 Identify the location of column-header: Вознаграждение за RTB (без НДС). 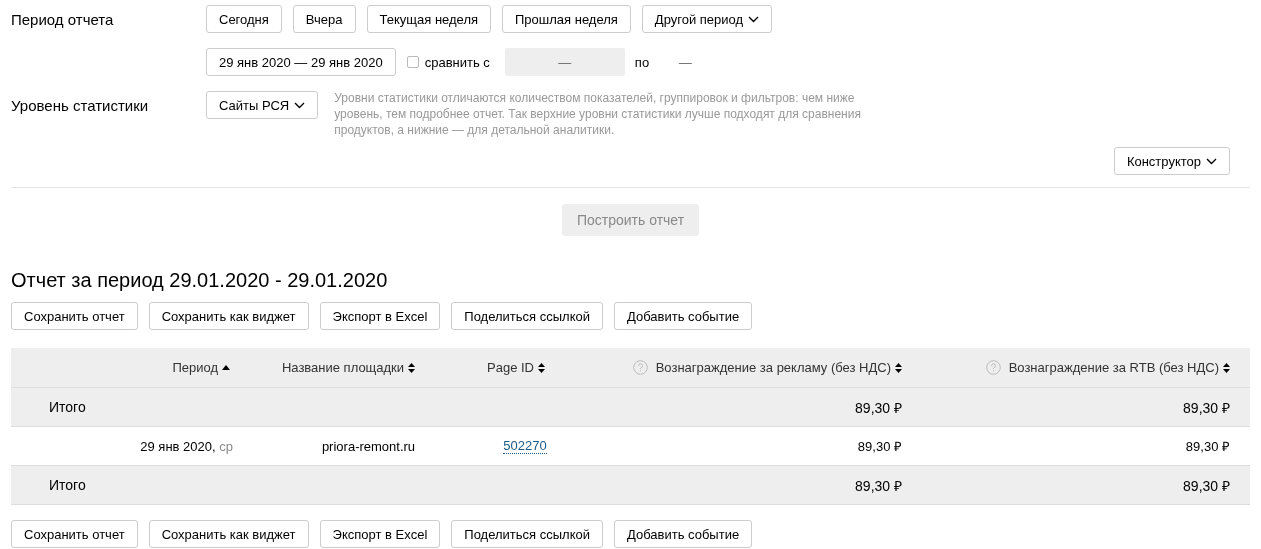
(1113, 367).